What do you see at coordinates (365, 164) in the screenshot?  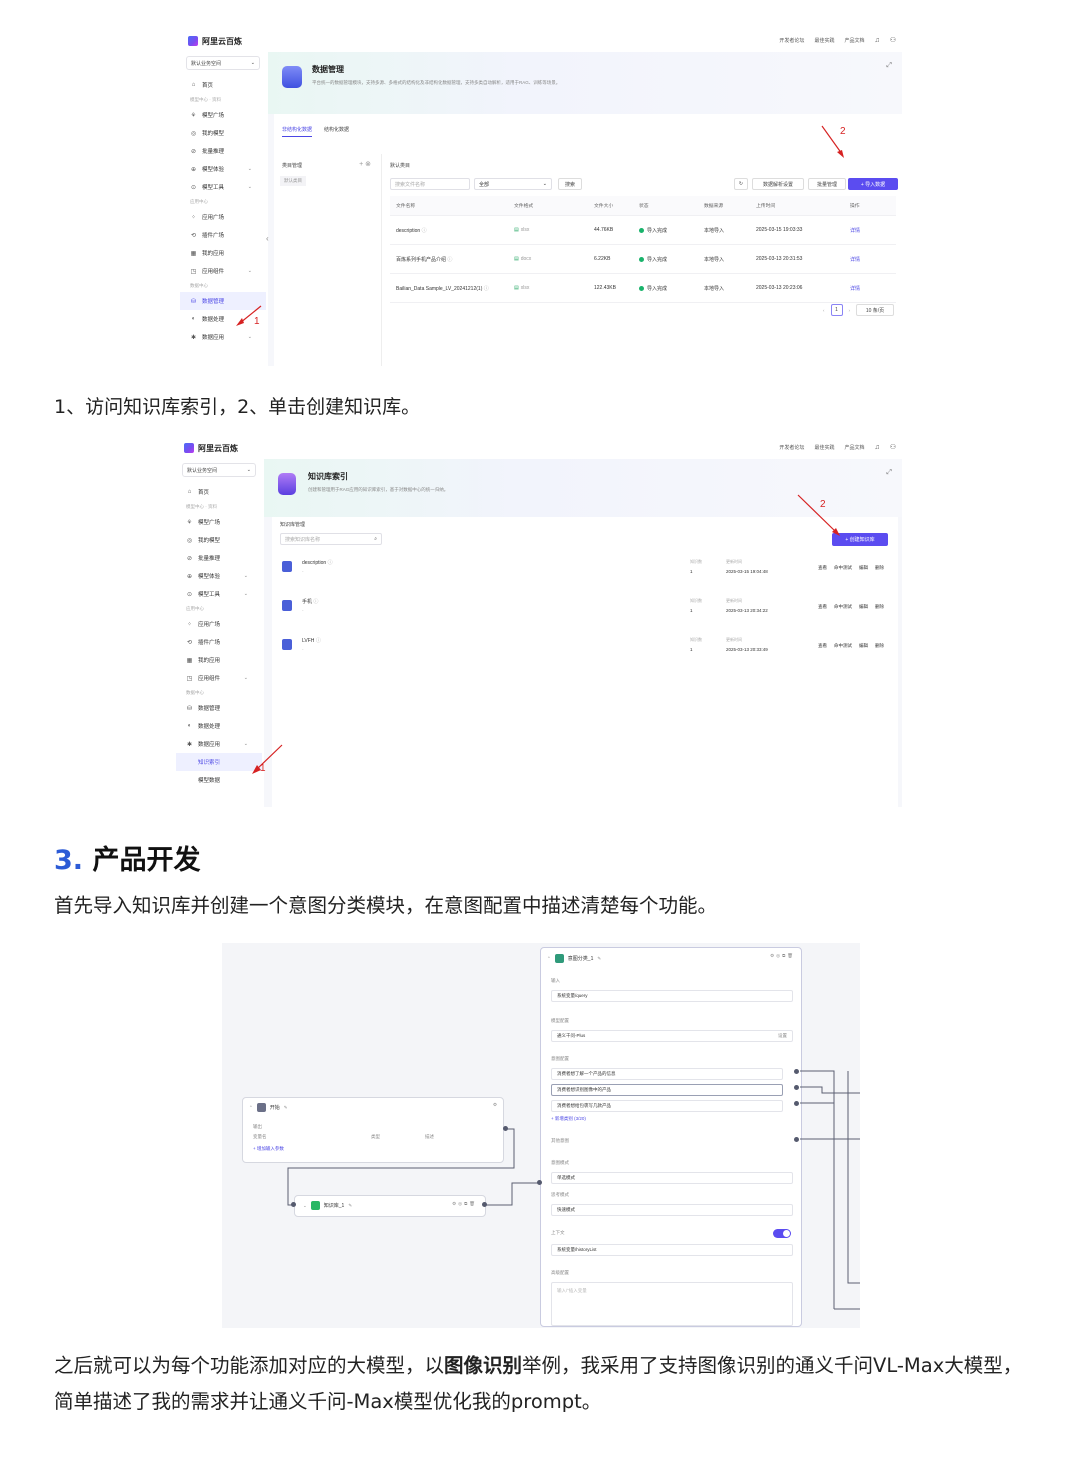 I see `add-category-icon: + ⊗` at bounding box center [365, 164].